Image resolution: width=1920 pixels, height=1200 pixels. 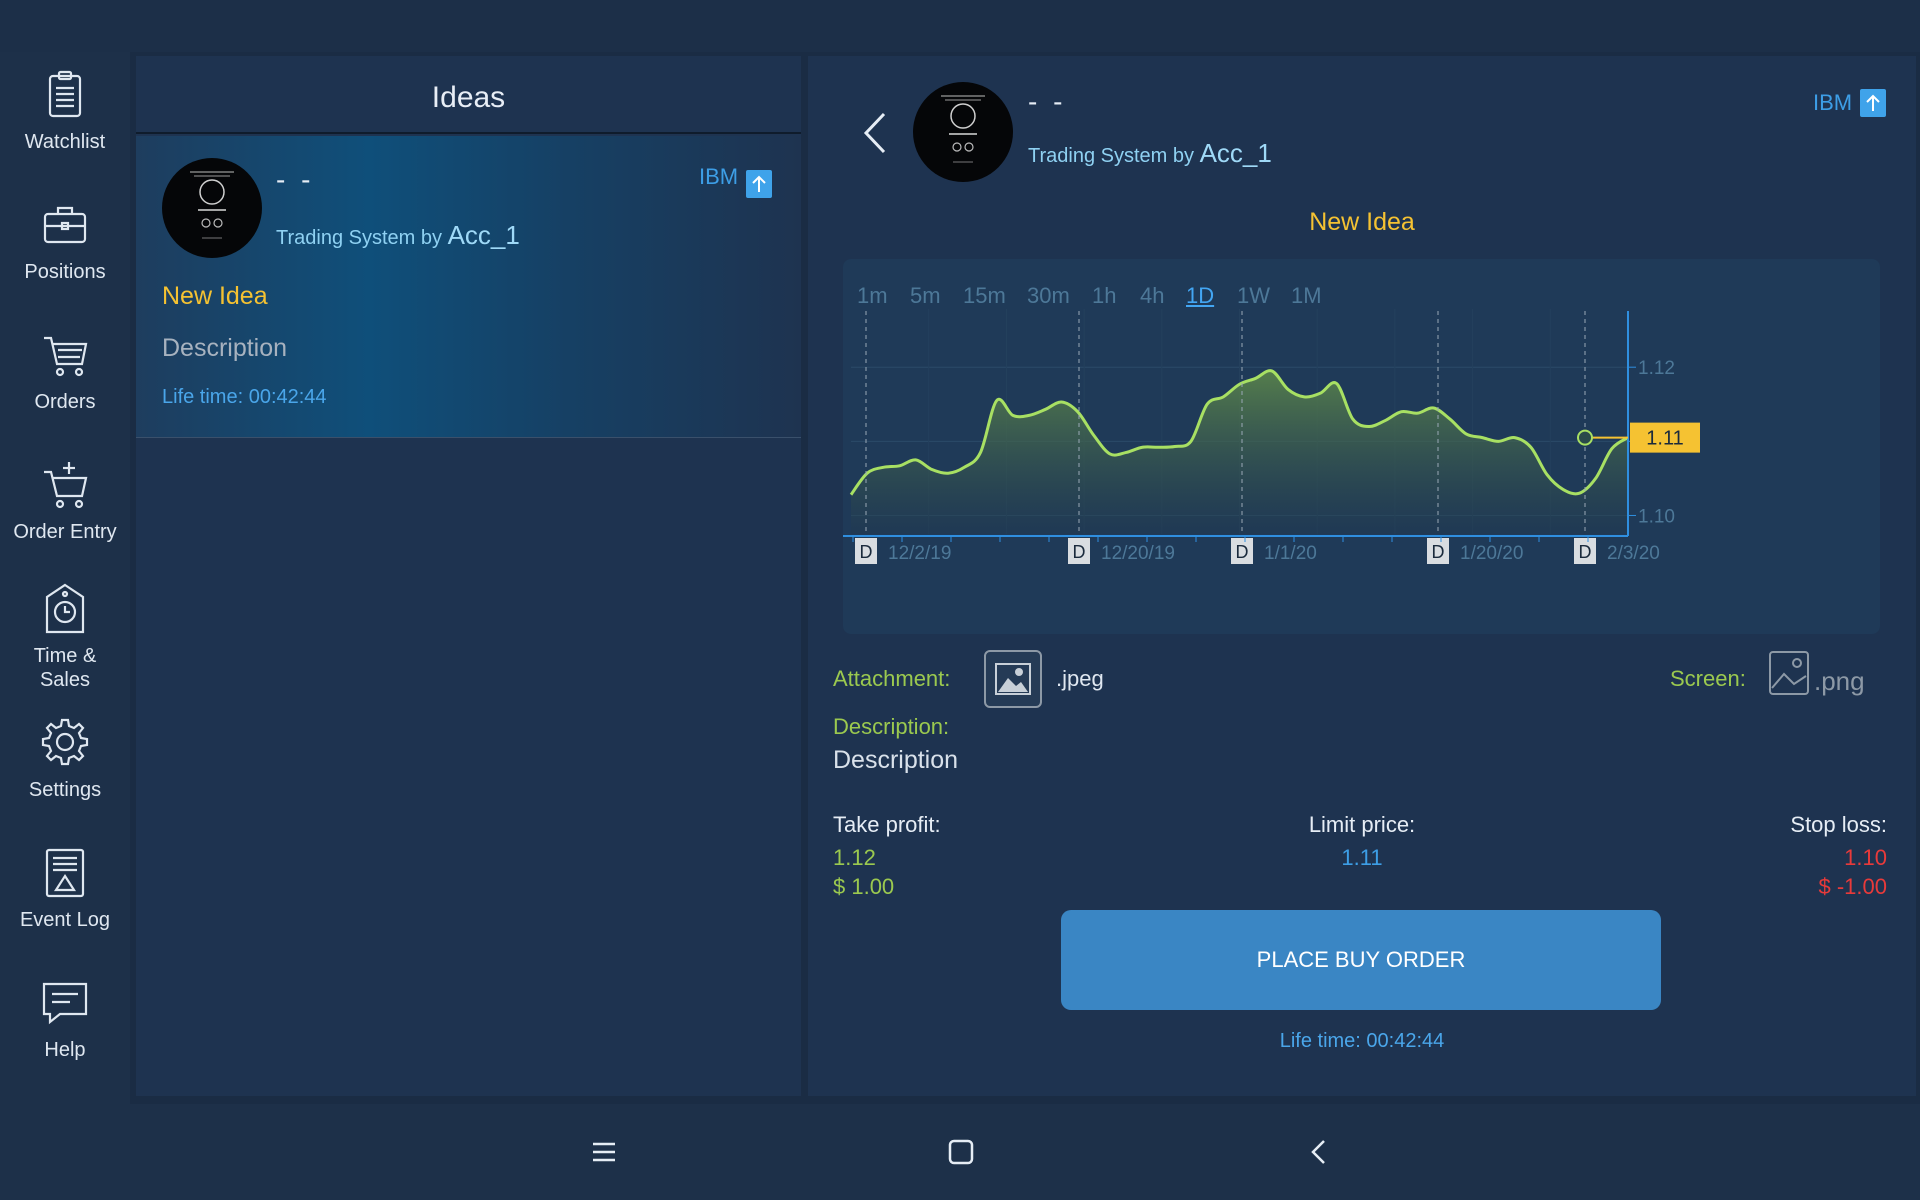 I want to click on x-tick-label: 1/1/20, so click(x=1290, y=553).